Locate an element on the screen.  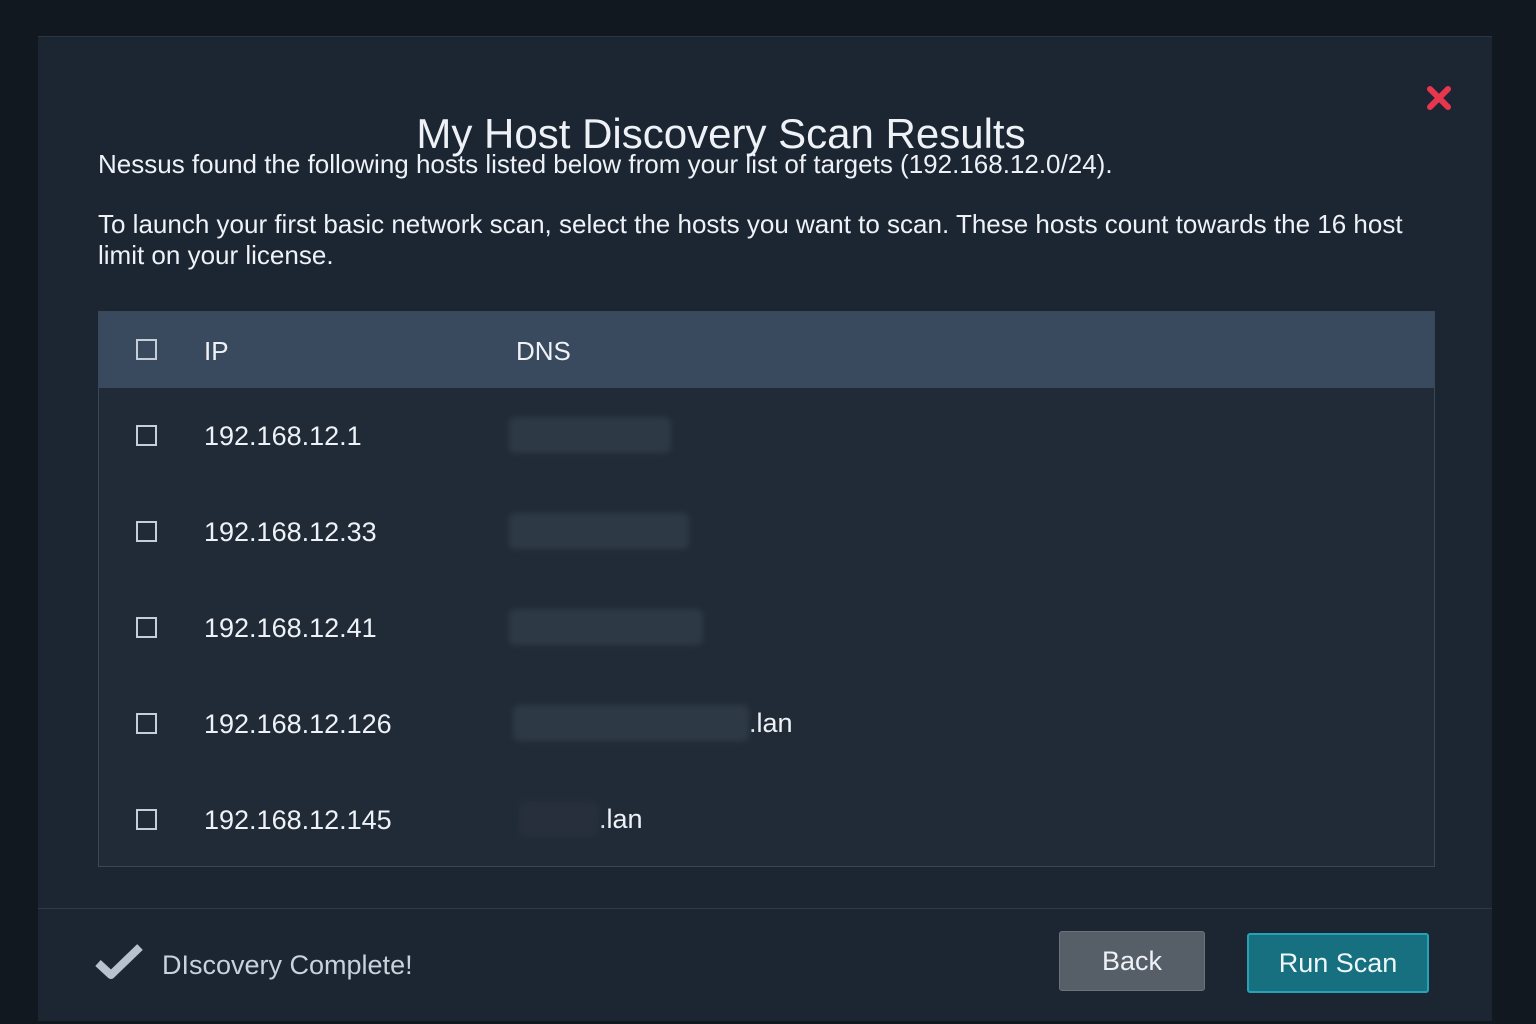
dialog-footer: DIscovery Complete! Back Run Scan is located at coordinates (765, 964).